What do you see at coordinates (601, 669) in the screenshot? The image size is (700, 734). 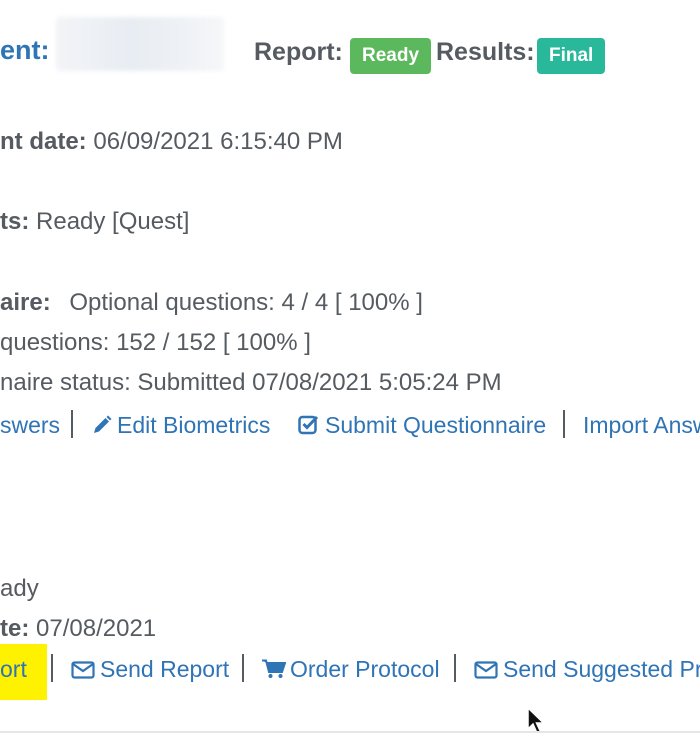 I see `send-suggested-protocol-label: Send Suggested Pro` at bounding box center [601, 669].